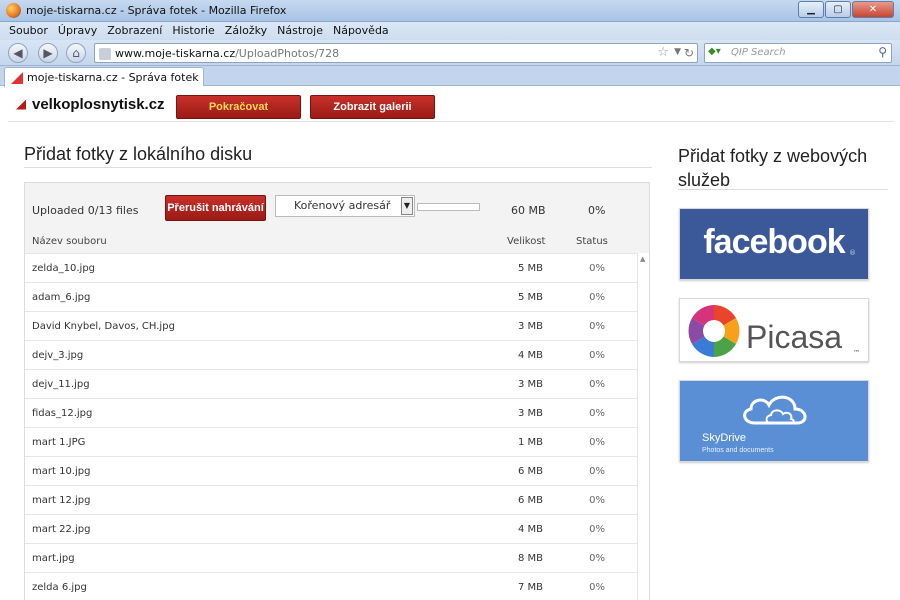 Image resolution: width=900 pixels, height=600 pixels. I want to click on firefox-icon, so click(13, 10).